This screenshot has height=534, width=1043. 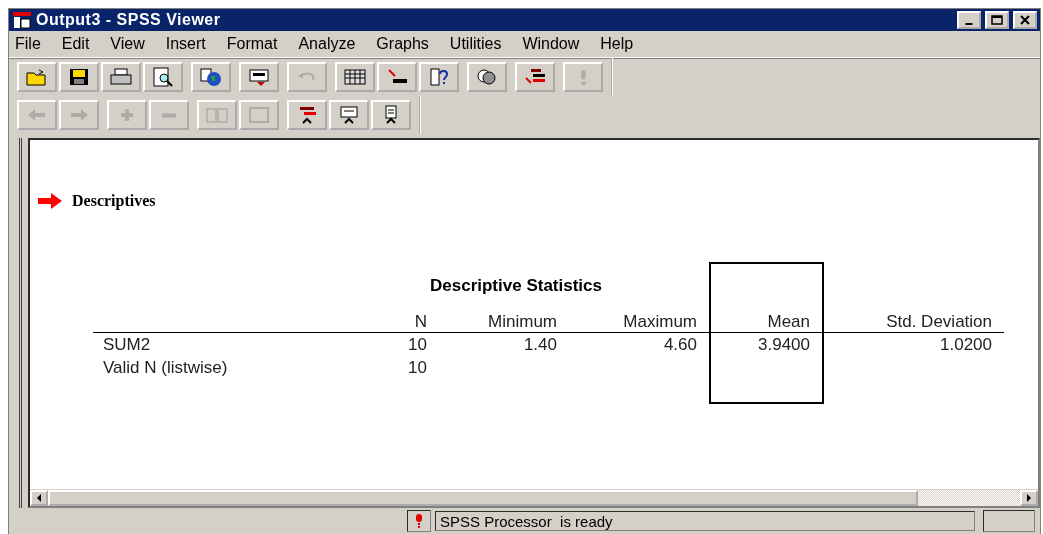 I want to click on globe-page-icon, so click(x=211, y=77).